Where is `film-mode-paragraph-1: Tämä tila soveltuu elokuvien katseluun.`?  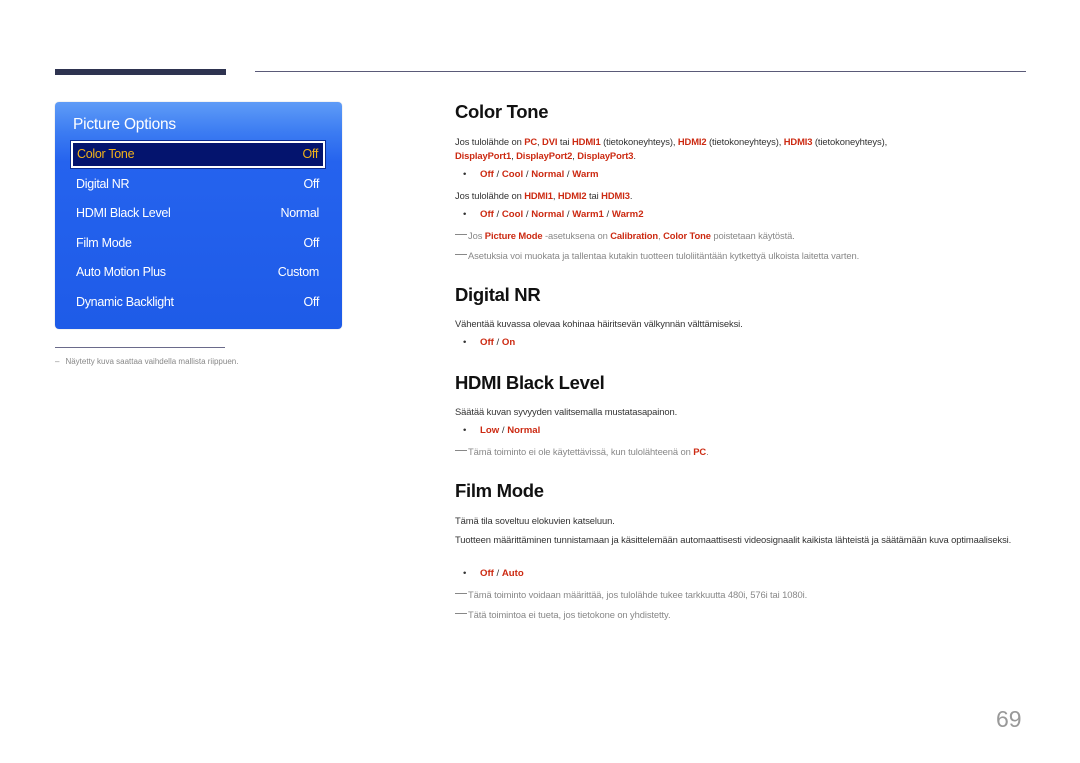
film-mode-paragraph-1: Tämä tila soveltuu elokuvien katseluun. is located at coordinates (535, 520).